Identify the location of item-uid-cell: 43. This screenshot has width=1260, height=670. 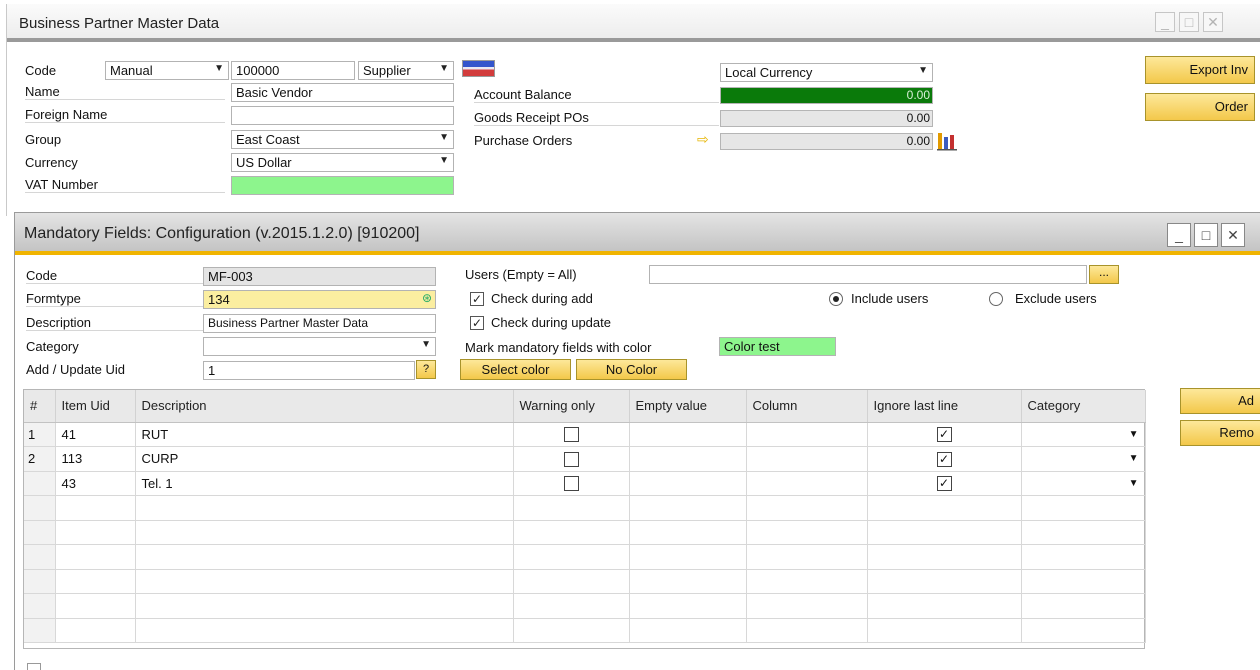
(95, 483).